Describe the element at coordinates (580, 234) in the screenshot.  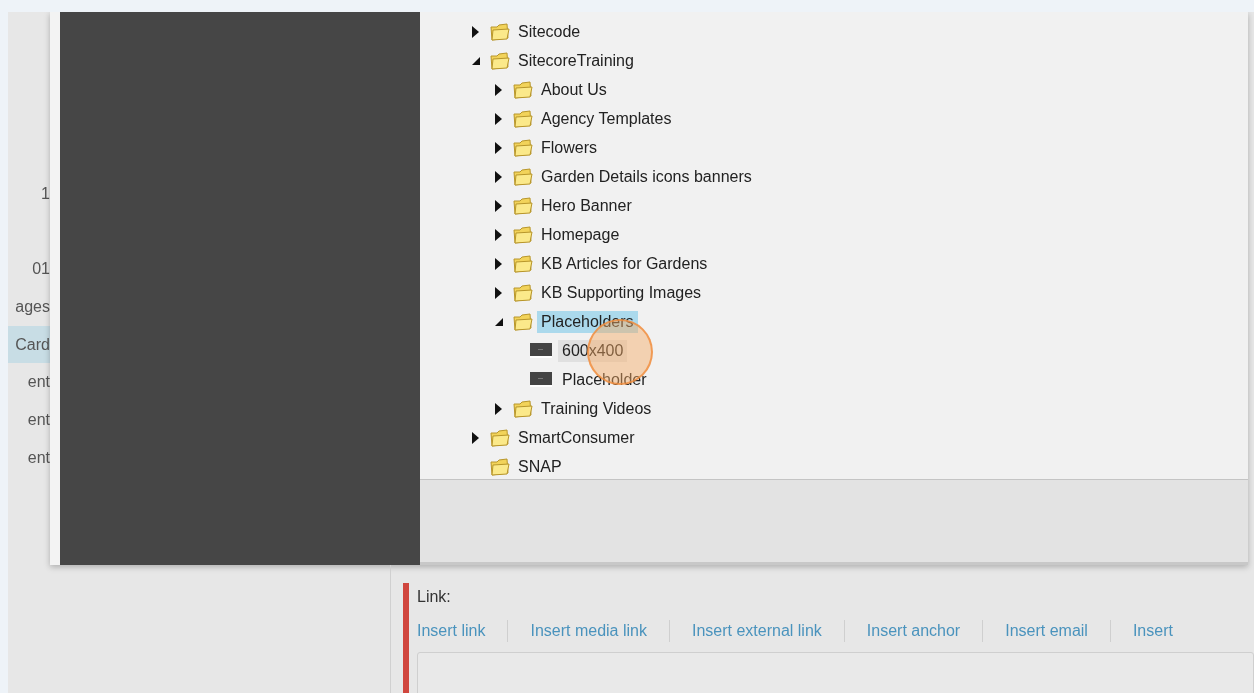
I see `tree-item: Homepage` at that location.